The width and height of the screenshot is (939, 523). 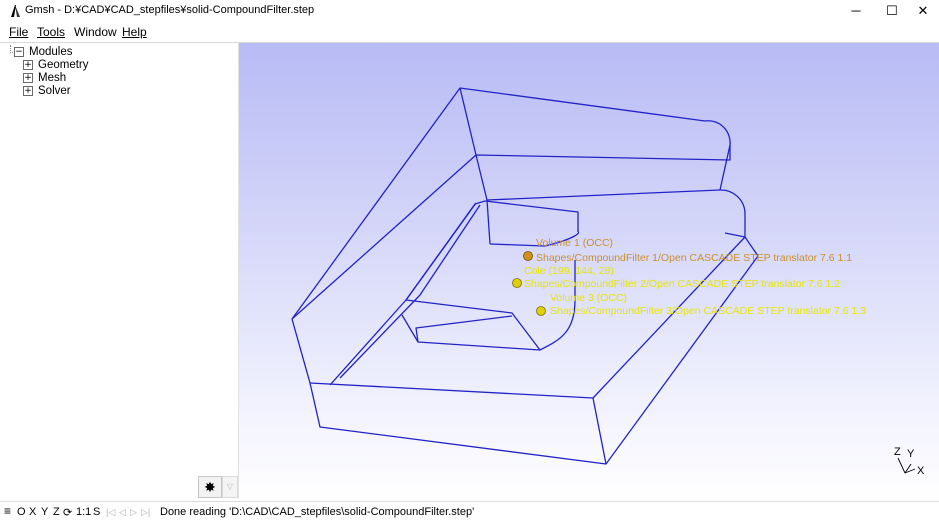 What do you see at coordinates (588, 298) in the screenshot?
I see `volume-label: Volume 3 (OCC)` at bounding box center [588, 298].